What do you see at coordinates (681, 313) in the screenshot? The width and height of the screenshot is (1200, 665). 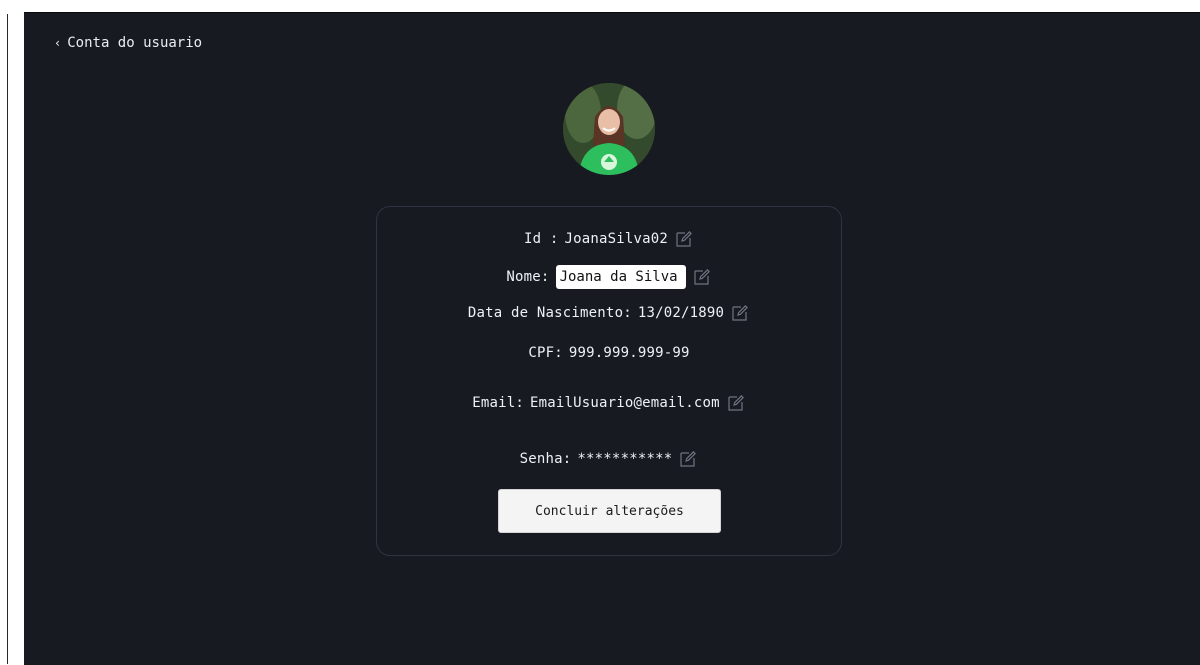 I see `birthdate-value: 13/02/1890` at bounding box center [681, 313].